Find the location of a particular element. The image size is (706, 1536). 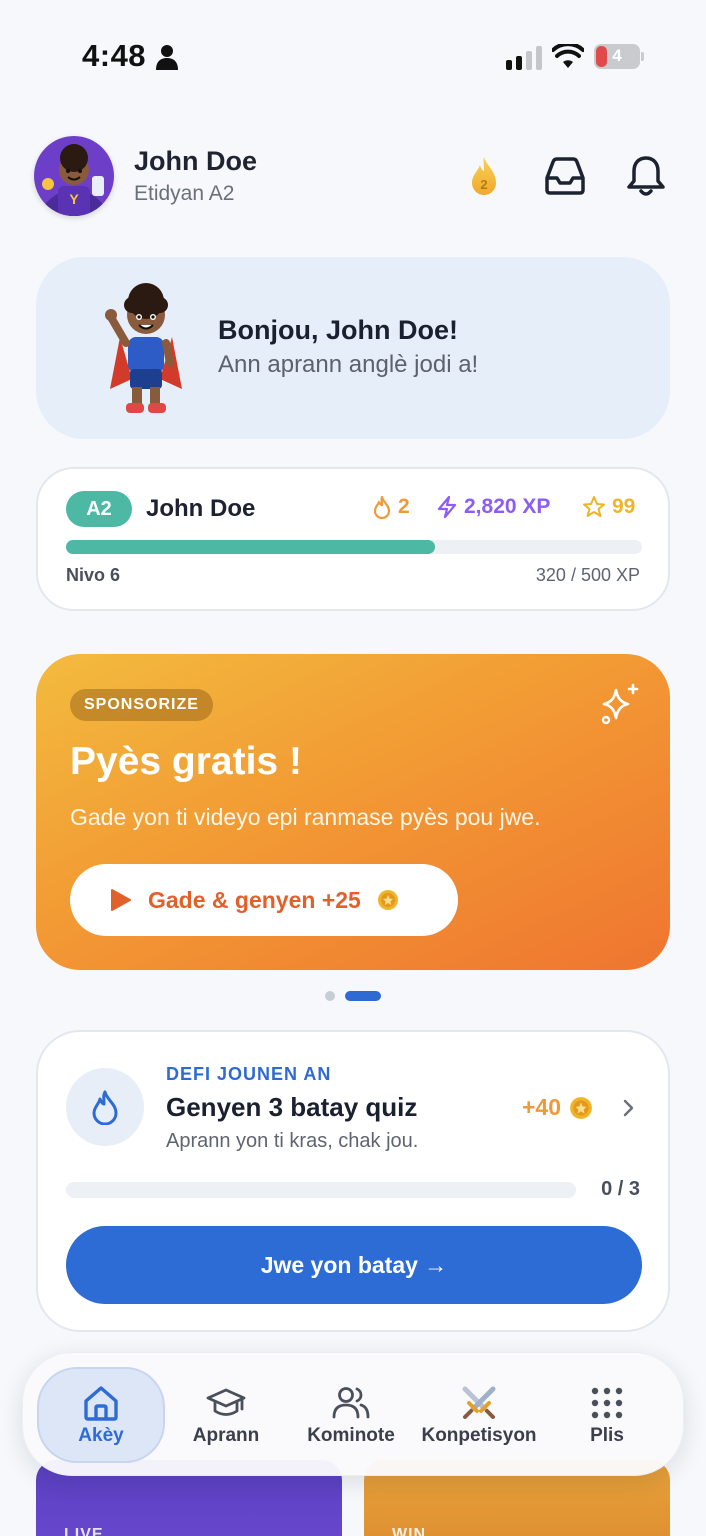

progress-user-name: John Doe is located at coordinates (201, 508).